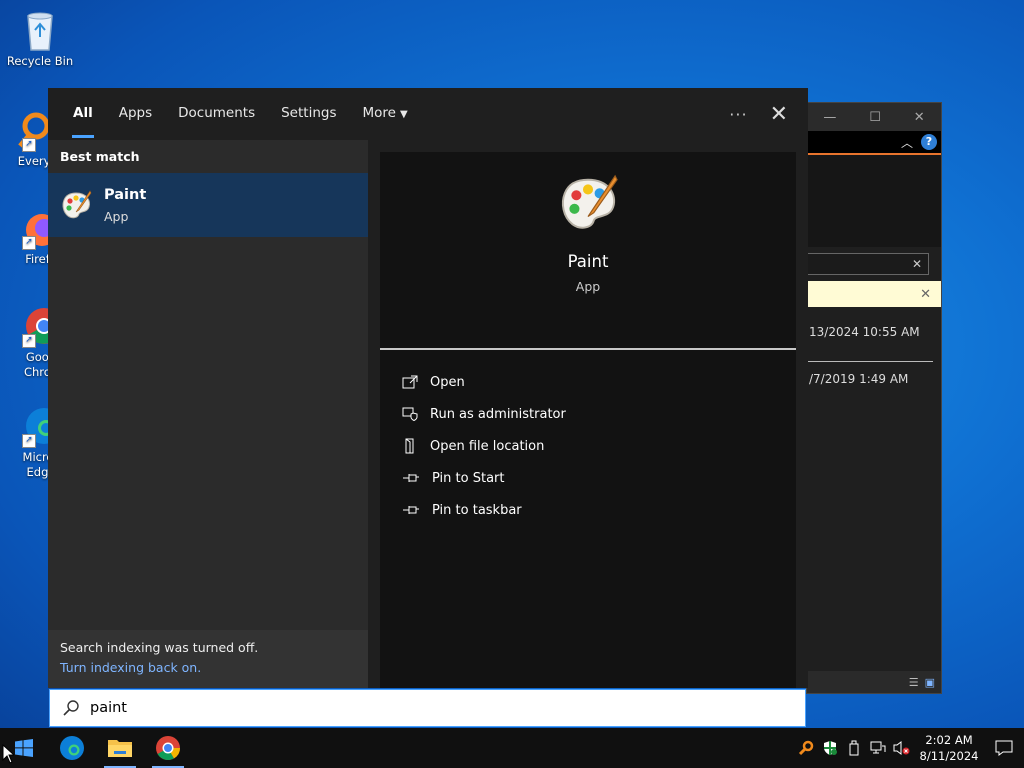 Image resolution: width=1024 pixels, height=768 pixels. What do you see at coordinates (738, 114) in the screenshot?
I see `more-options-icon: ···` at bounding box center [738, 114].